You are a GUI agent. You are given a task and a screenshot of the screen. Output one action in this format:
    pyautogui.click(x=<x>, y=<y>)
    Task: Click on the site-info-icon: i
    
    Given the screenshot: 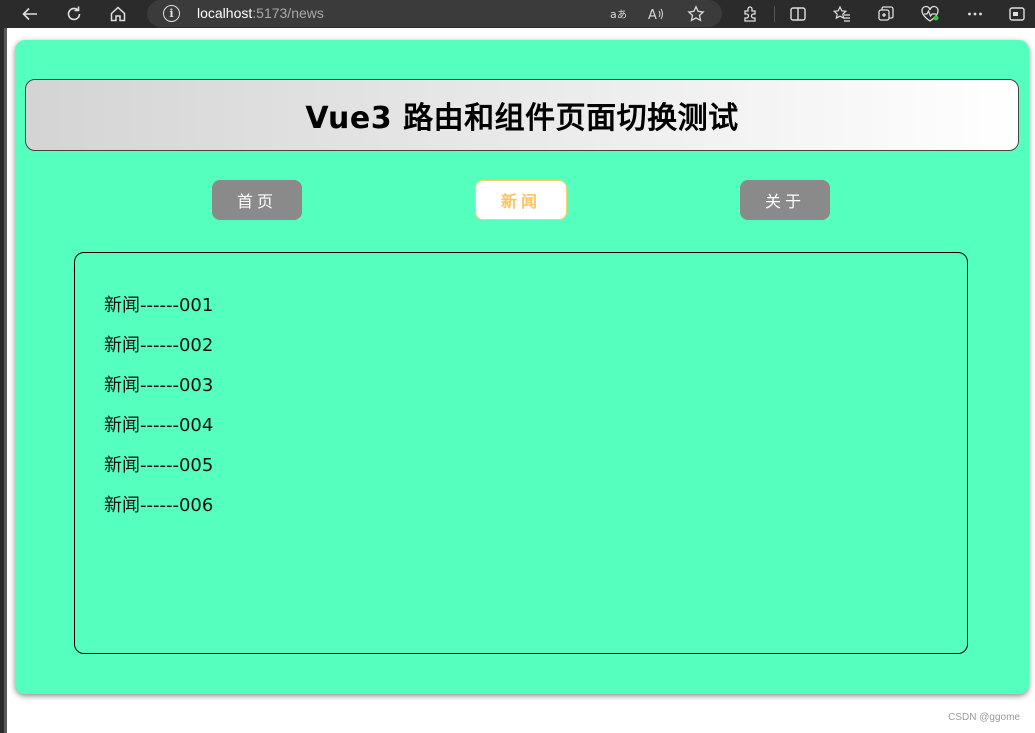 What is the action you would take?
    pyautogui.click(x=171, y=13)
    